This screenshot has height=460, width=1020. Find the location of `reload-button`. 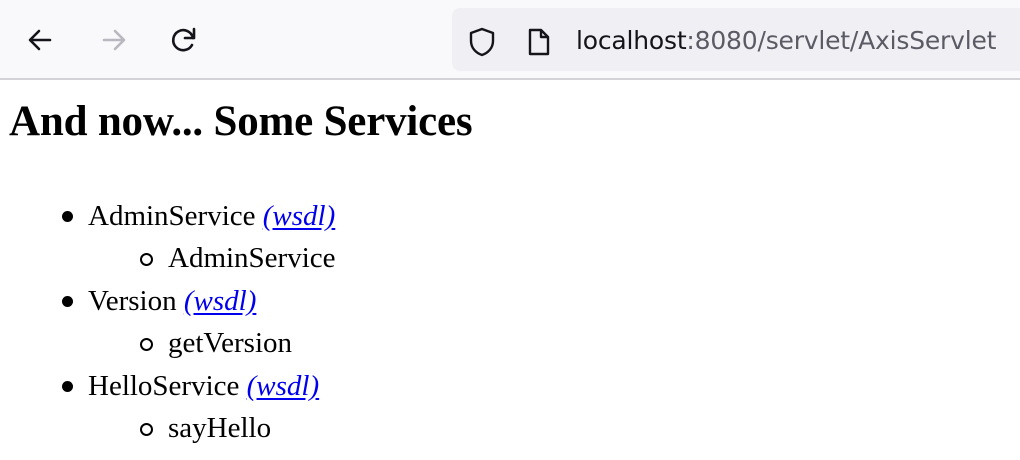

reload-button is located at coordinates (184, 40).